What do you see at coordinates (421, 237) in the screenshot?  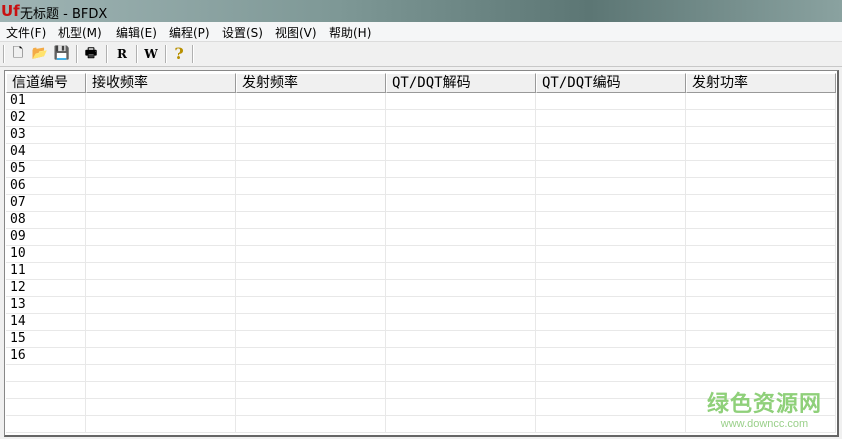 I see `table-row: 09` at bounding box center [421, 237].